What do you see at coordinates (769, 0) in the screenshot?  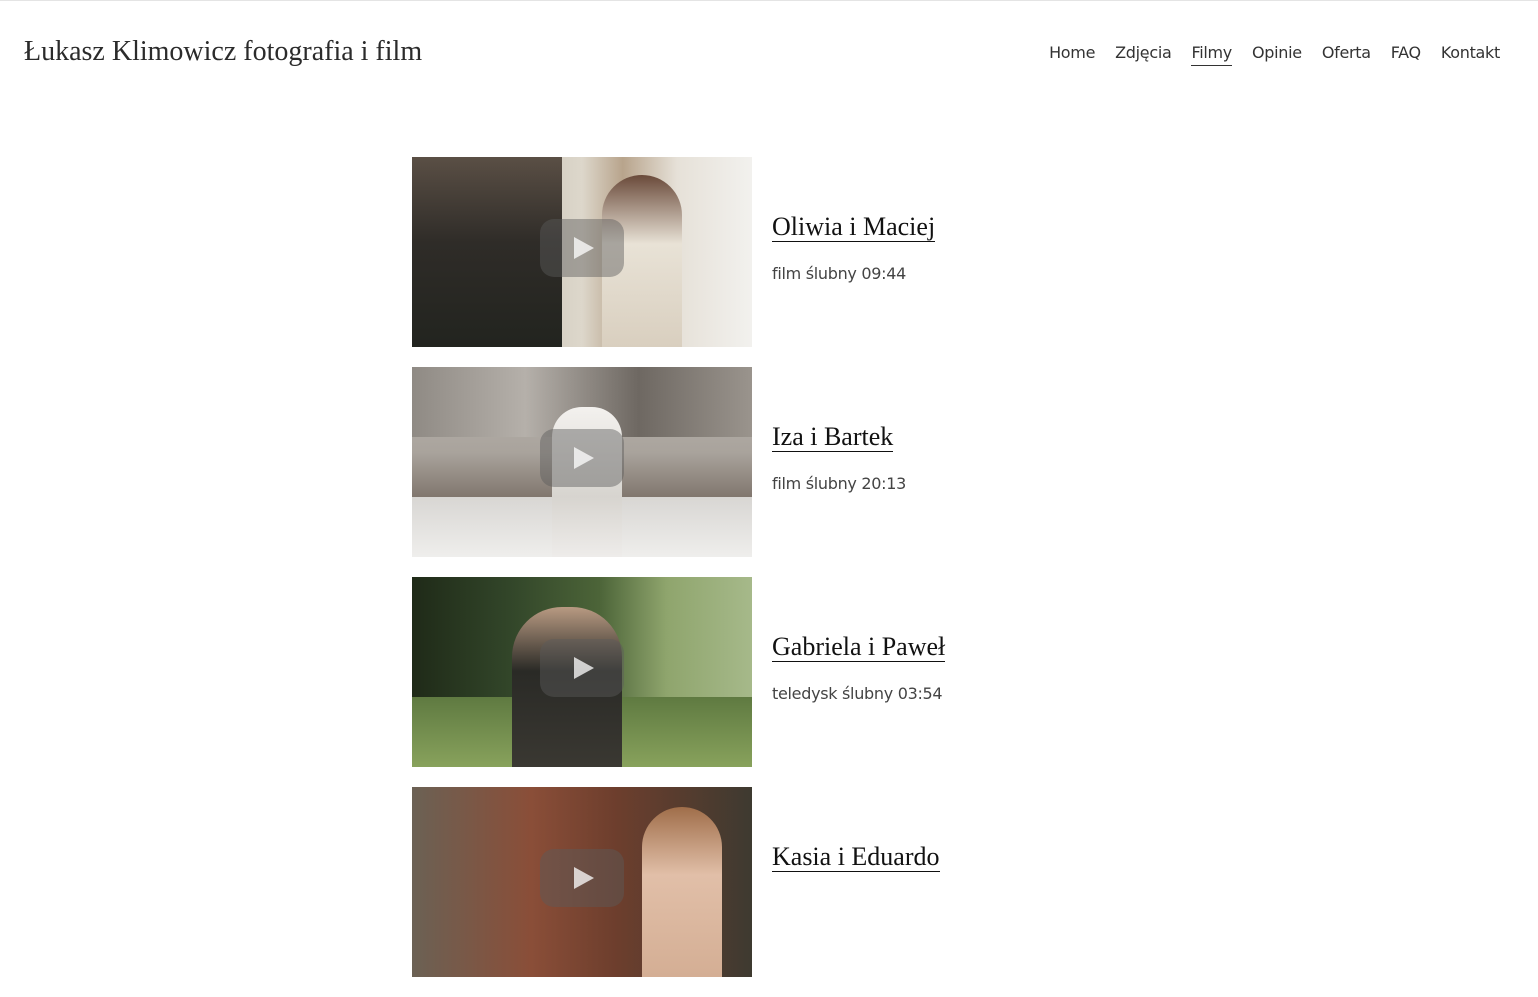 I see `top-divider` at bounding box center [769, 0].